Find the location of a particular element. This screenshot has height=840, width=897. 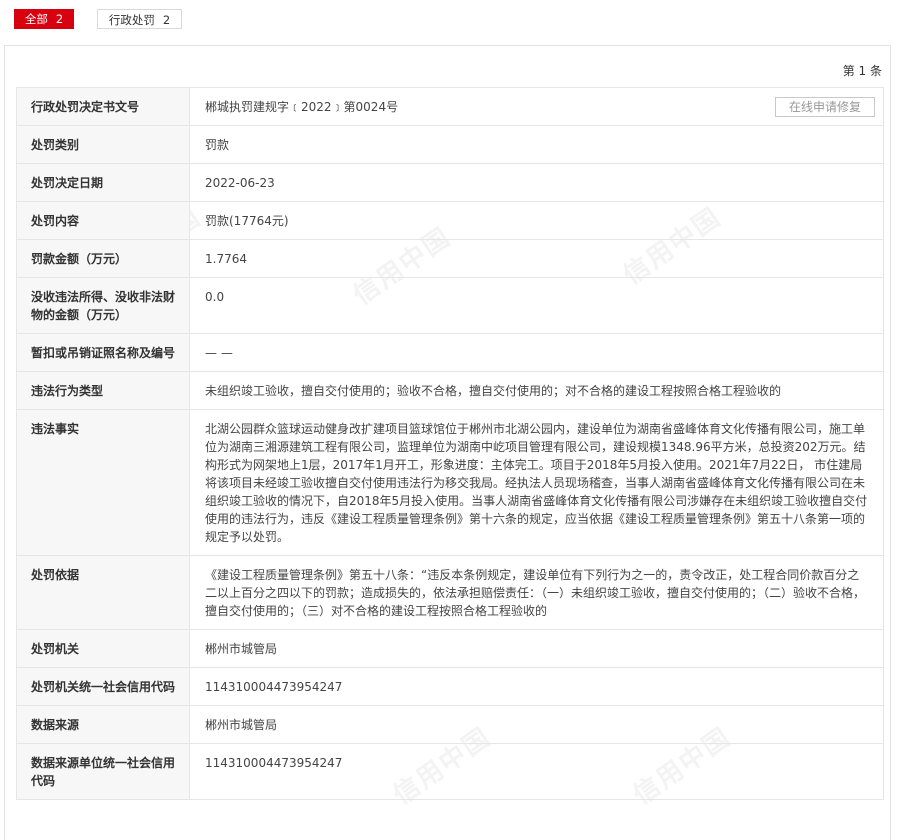

table-row: 处罚机关统一社会信用代码 114310004473954247 is located at coordinates (450, 686).